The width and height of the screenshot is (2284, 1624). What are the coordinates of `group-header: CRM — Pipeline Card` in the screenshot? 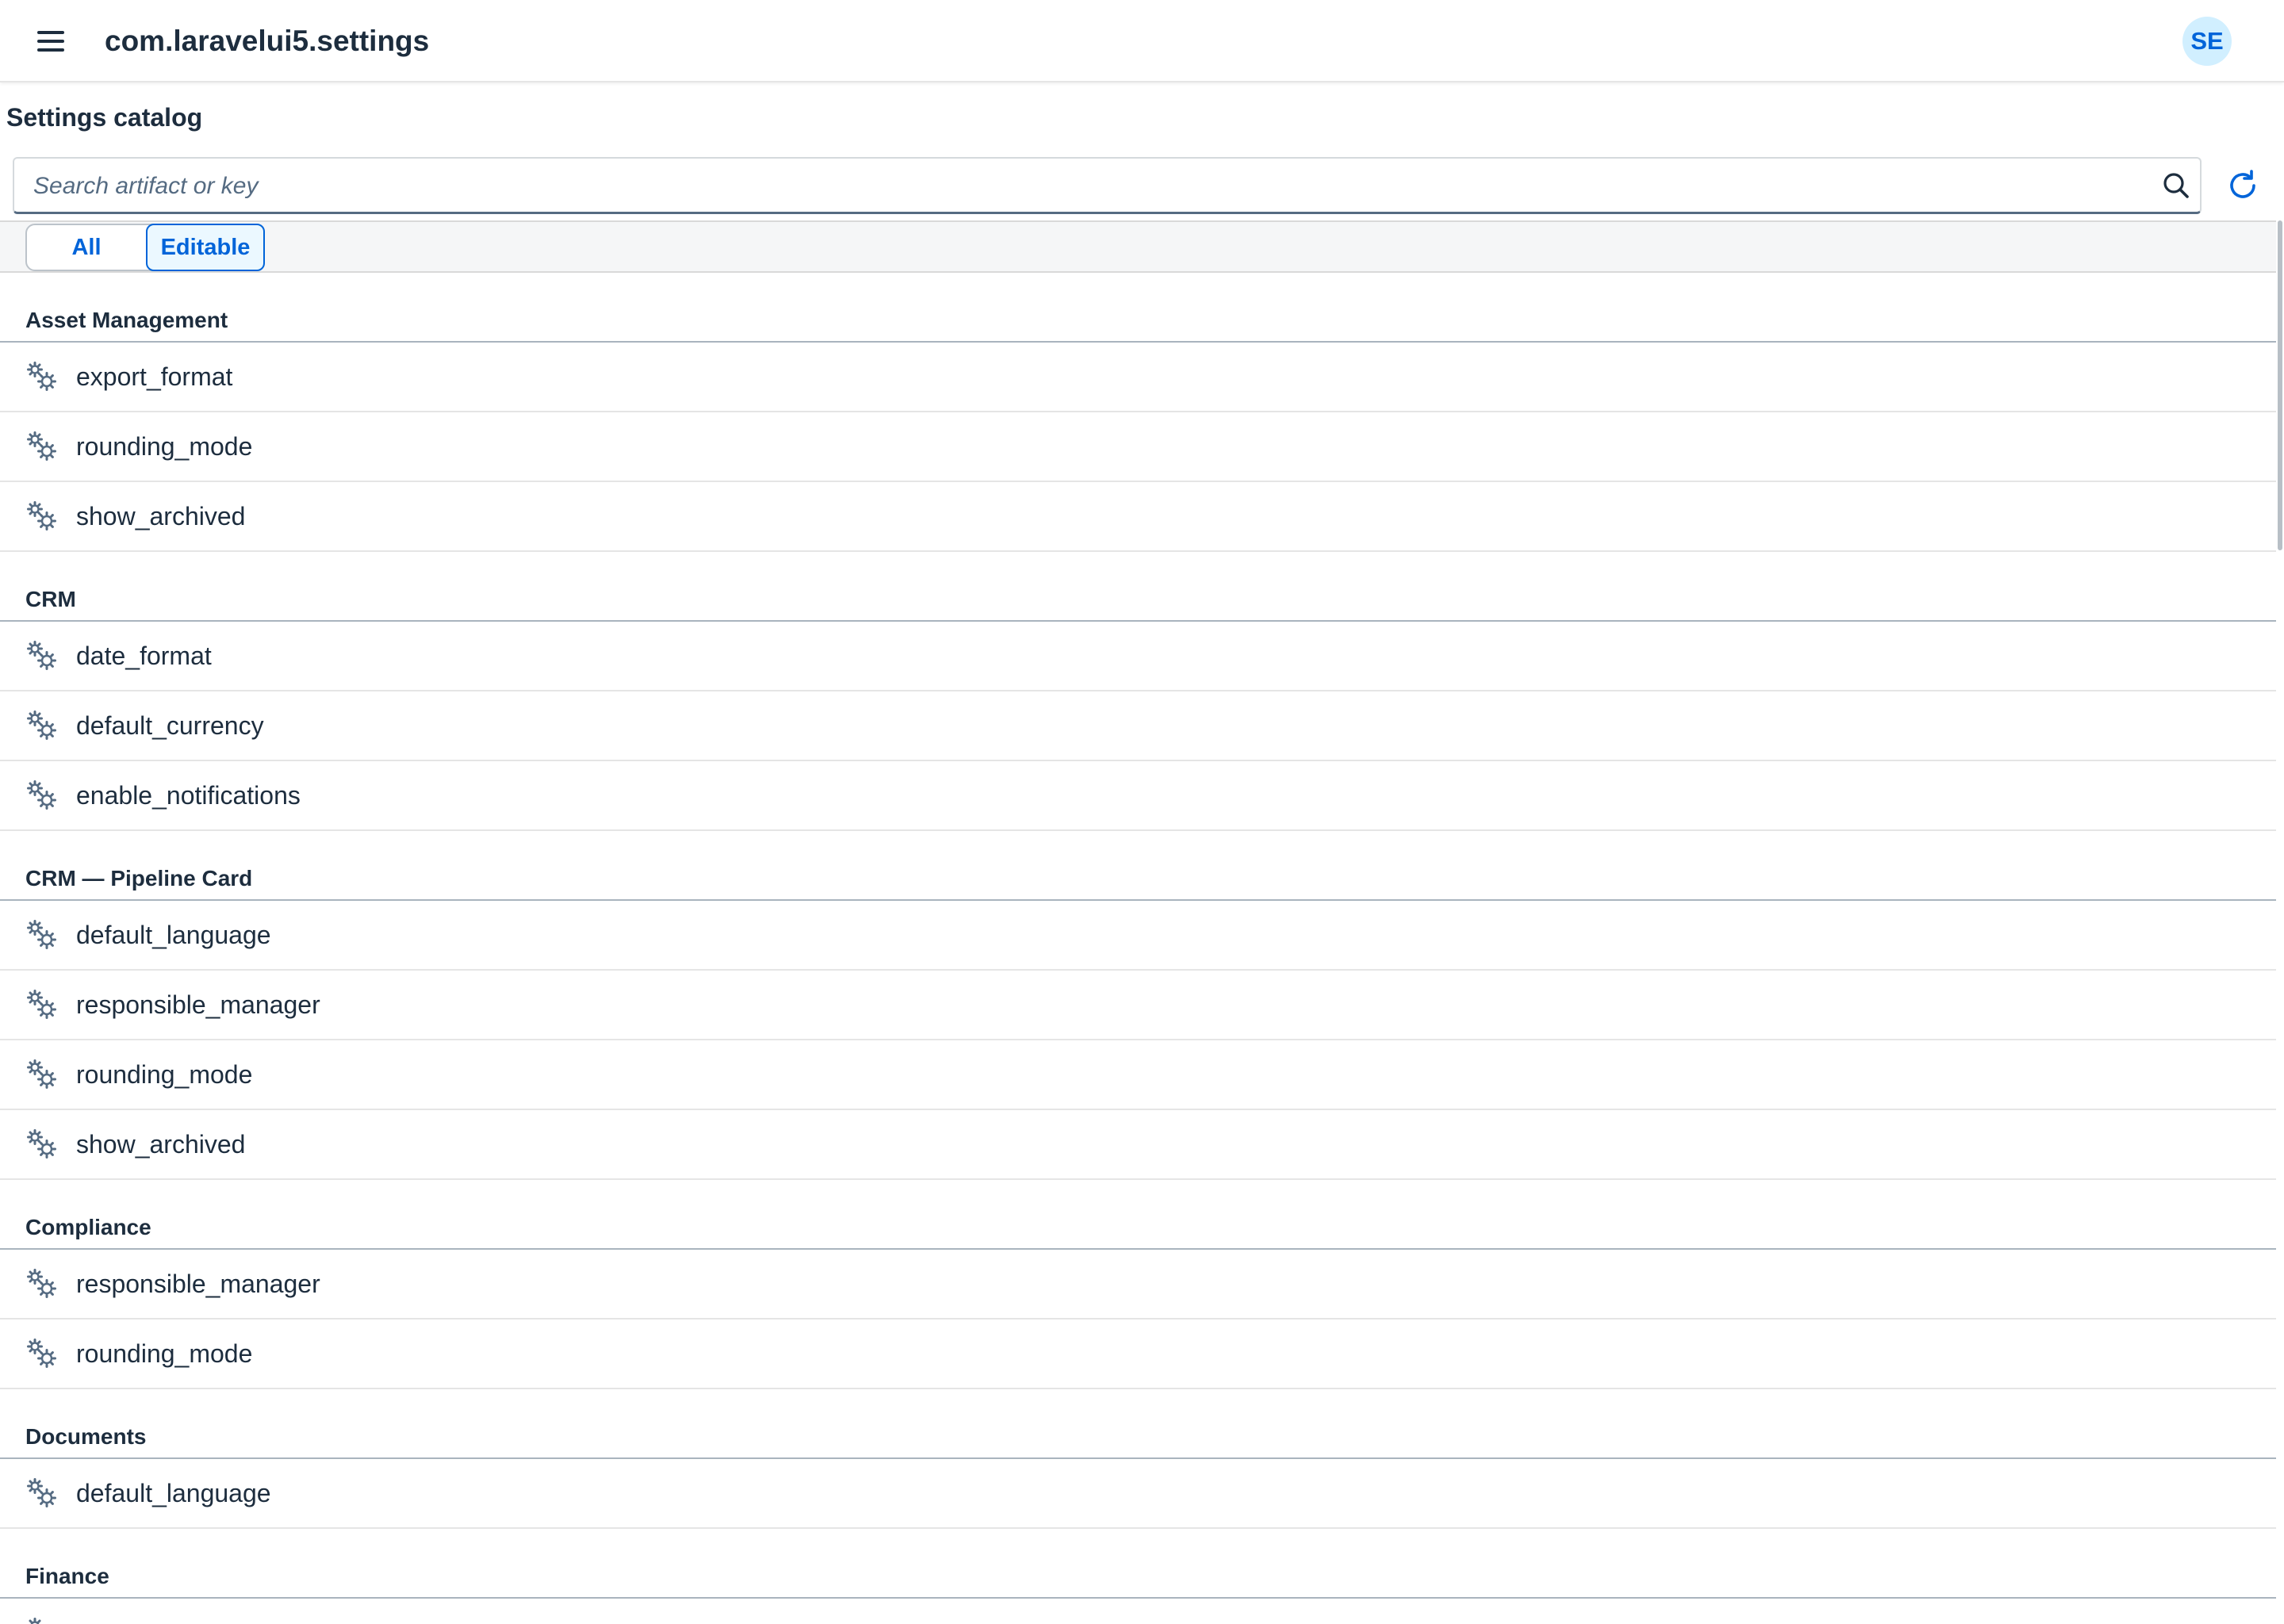 It's located at (1138, 866).